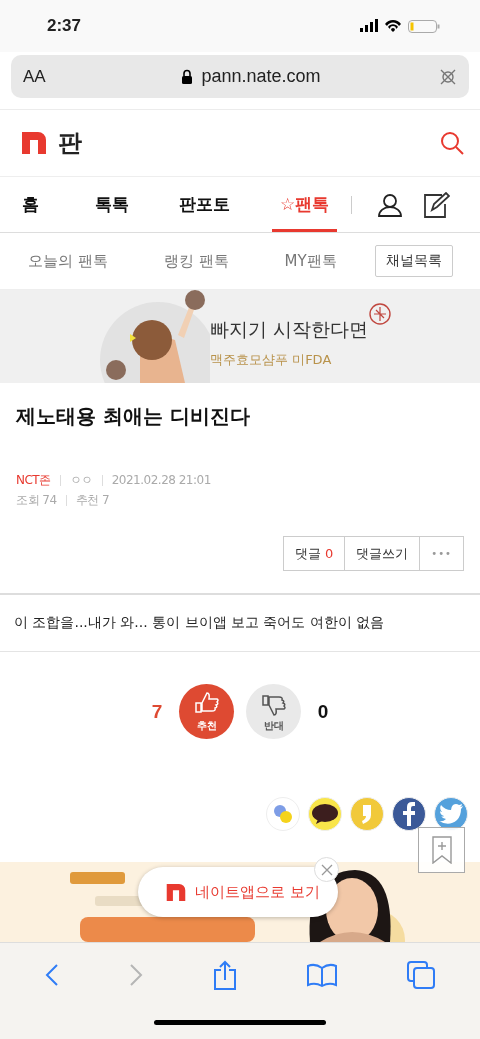 The height and width of the screenshot is (1039, 480). I want to click on bookmarks-icon, so click(322, 974).